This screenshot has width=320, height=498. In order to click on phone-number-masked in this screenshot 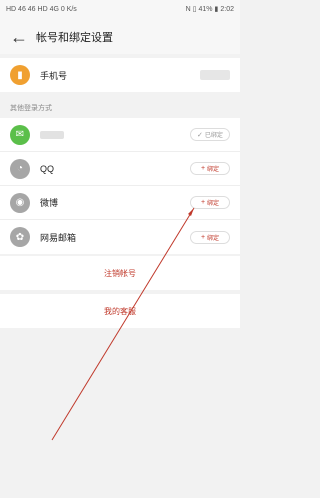, I will do `click(215, 75)`.